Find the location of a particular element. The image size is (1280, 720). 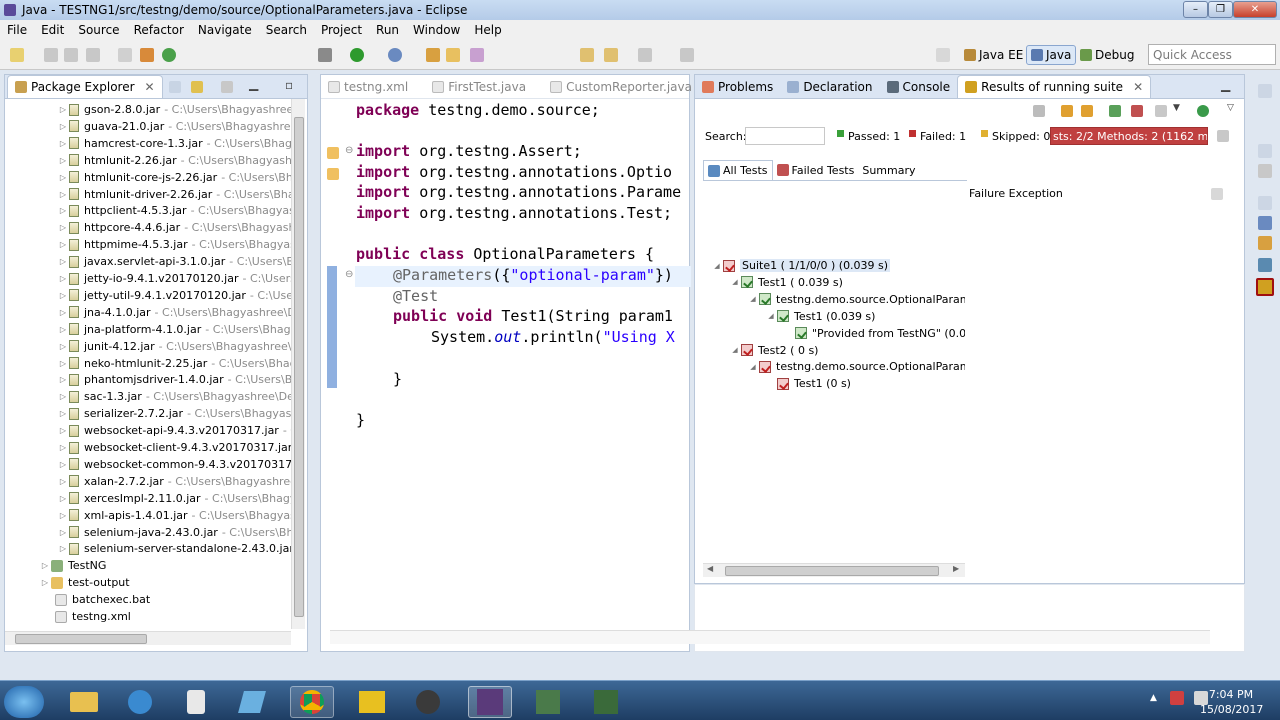

vscroll-thumb is located at coordinates (299, 367).